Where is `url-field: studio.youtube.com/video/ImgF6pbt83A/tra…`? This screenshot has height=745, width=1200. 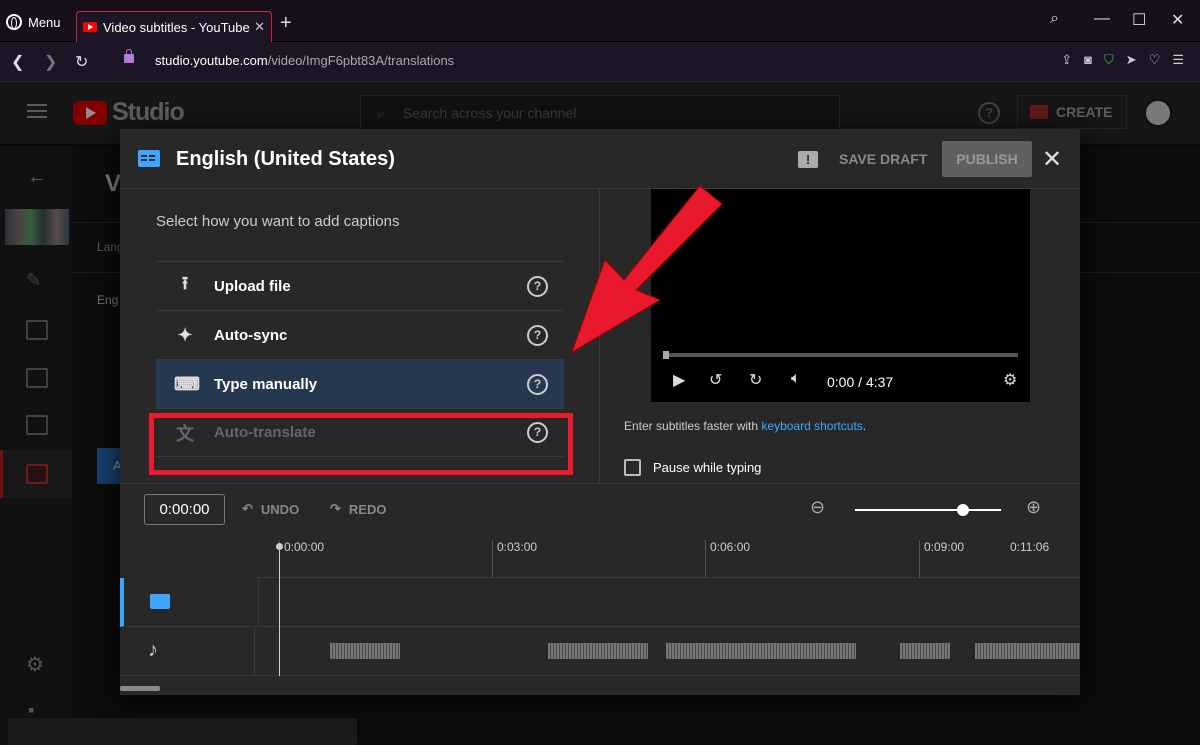
url-field: studio.youtube.com/video/ImgF6pbt83A/tra… is located at coordinates (304, 60).